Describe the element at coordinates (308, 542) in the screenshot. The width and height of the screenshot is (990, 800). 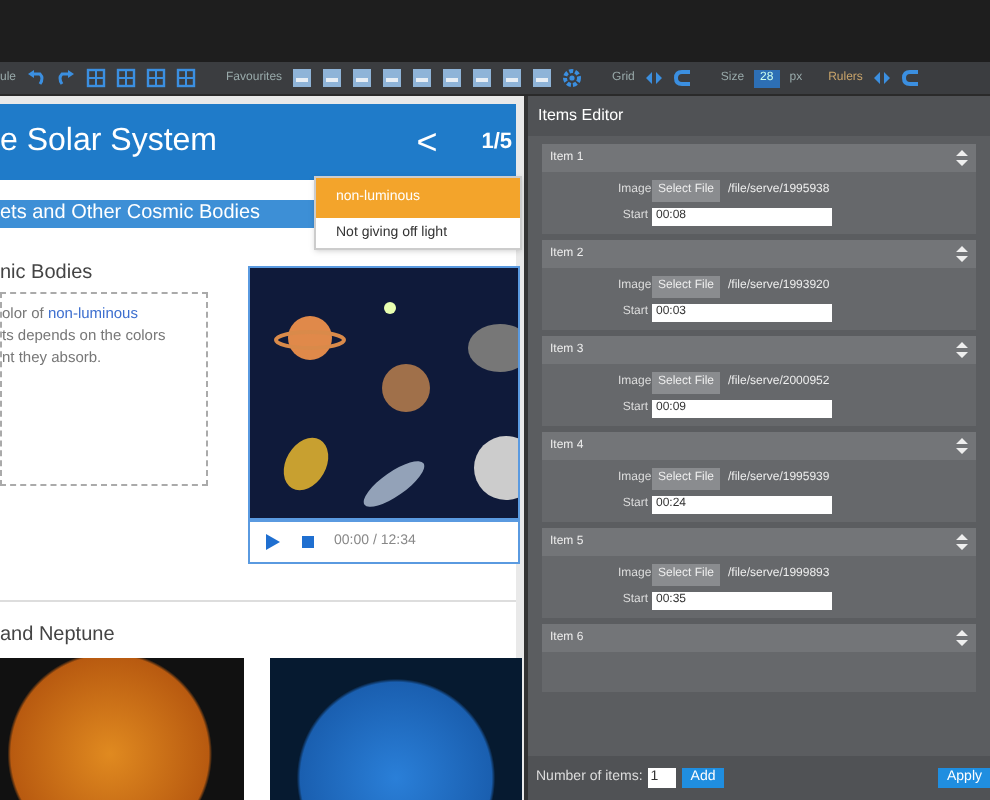
I see `stop-icon` at that location.